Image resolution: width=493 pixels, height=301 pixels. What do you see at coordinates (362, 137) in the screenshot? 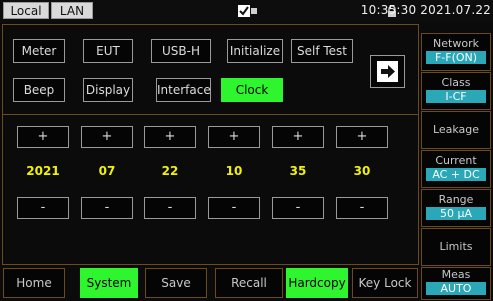
I see `second-increment-button: +` at bounding box center [362, 137].